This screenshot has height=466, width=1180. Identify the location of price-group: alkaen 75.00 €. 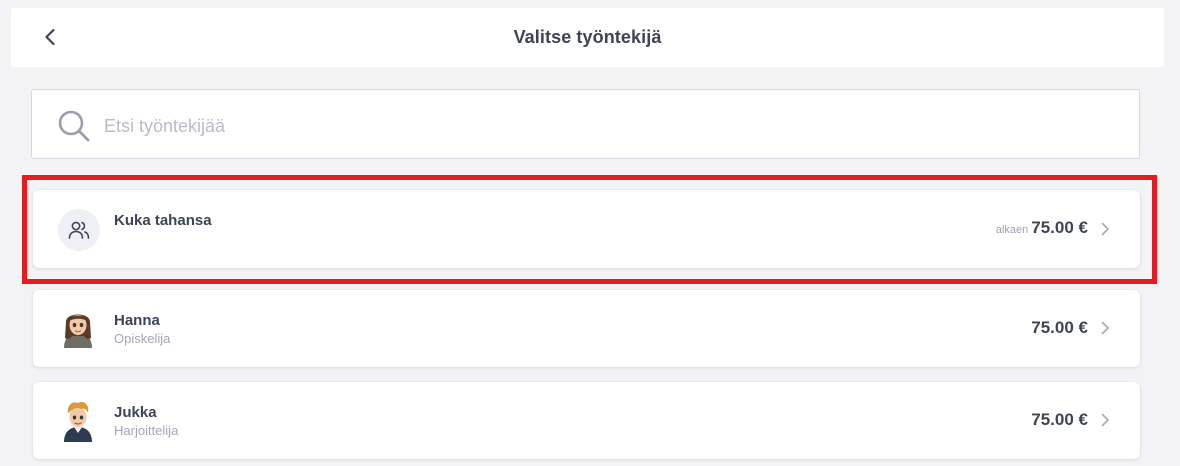
(1042, 228).